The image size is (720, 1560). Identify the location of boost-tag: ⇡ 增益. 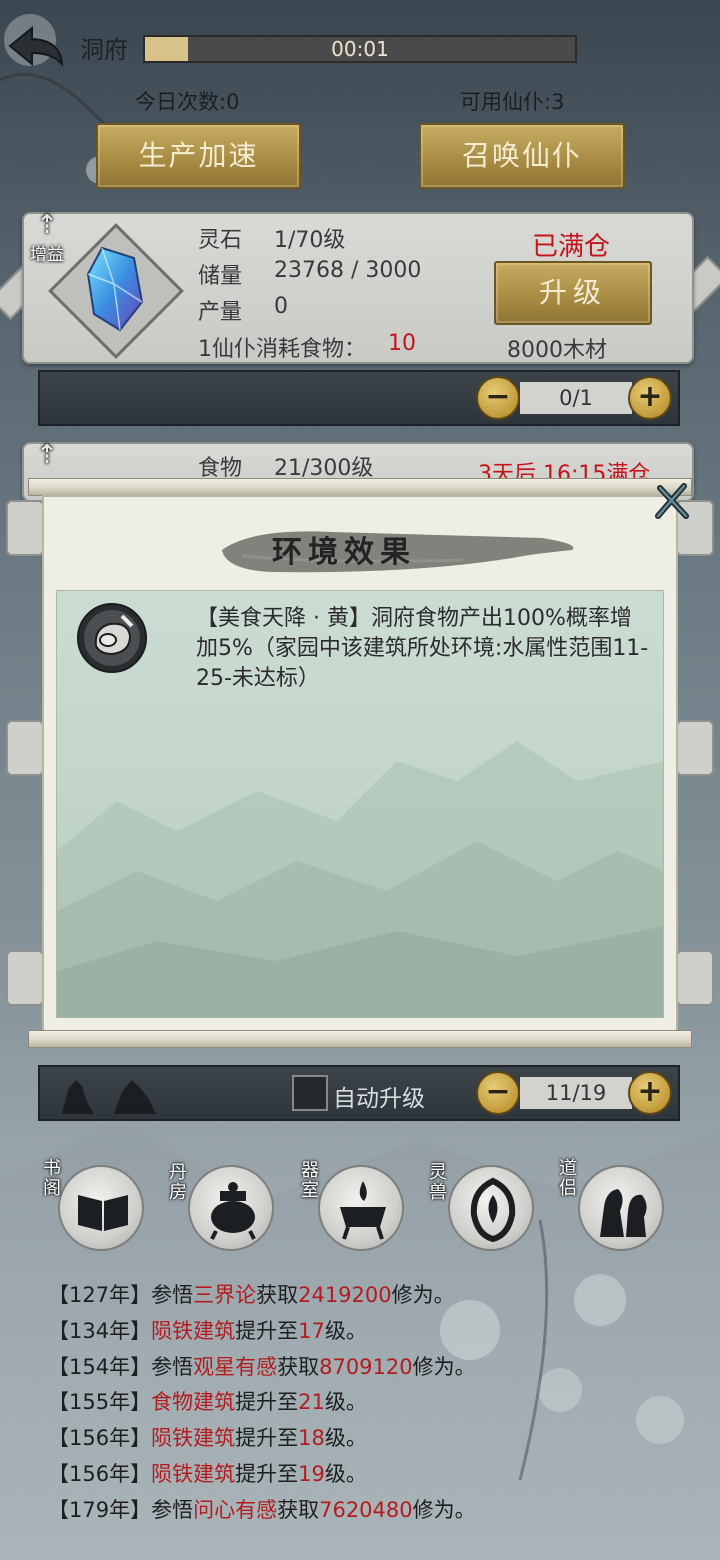
(47, 241).